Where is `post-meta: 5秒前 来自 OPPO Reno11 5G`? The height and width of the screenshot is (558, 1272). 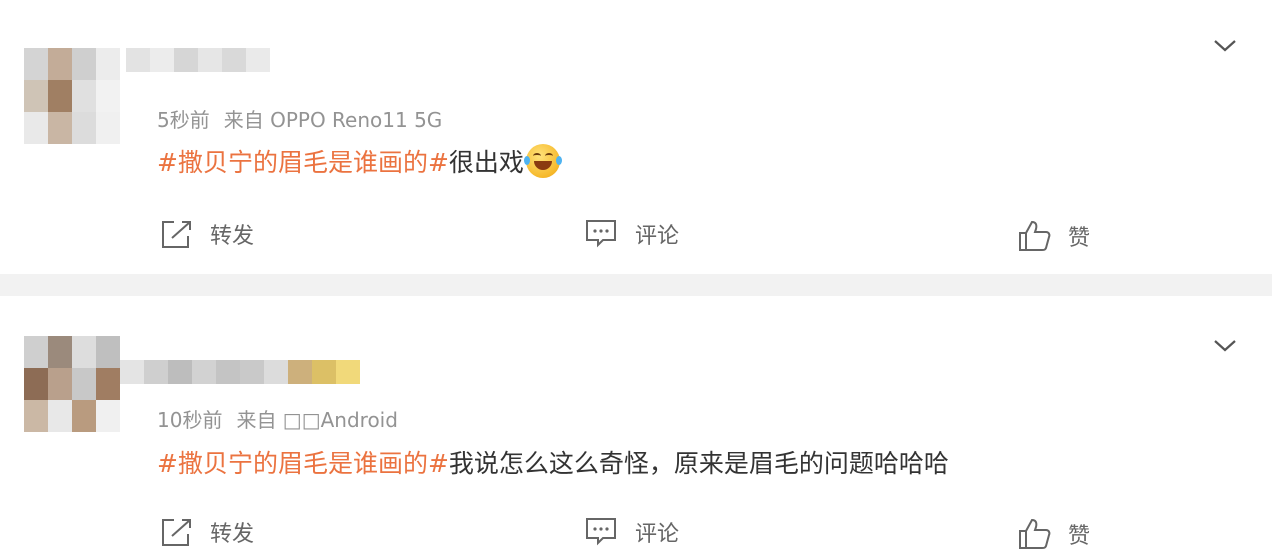
post-meta: 5秒前 来自 OPPO Reno11 5G is located at coordinates (306, 118).